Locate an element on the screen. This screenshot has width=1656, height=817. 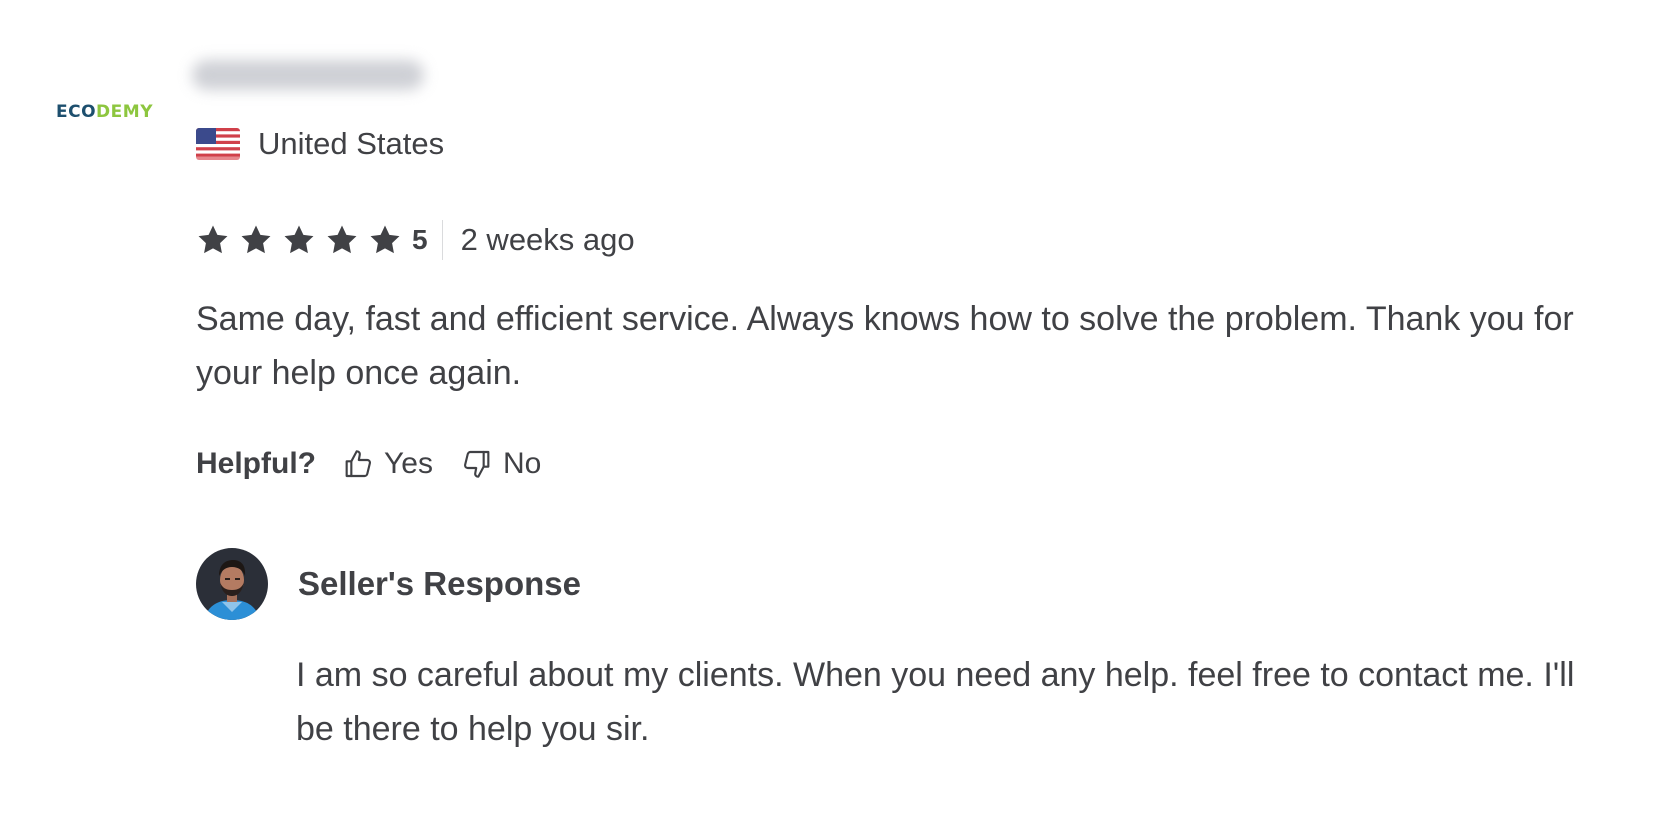
reviewer-country-row: United States is located at coordinates (320, 144).